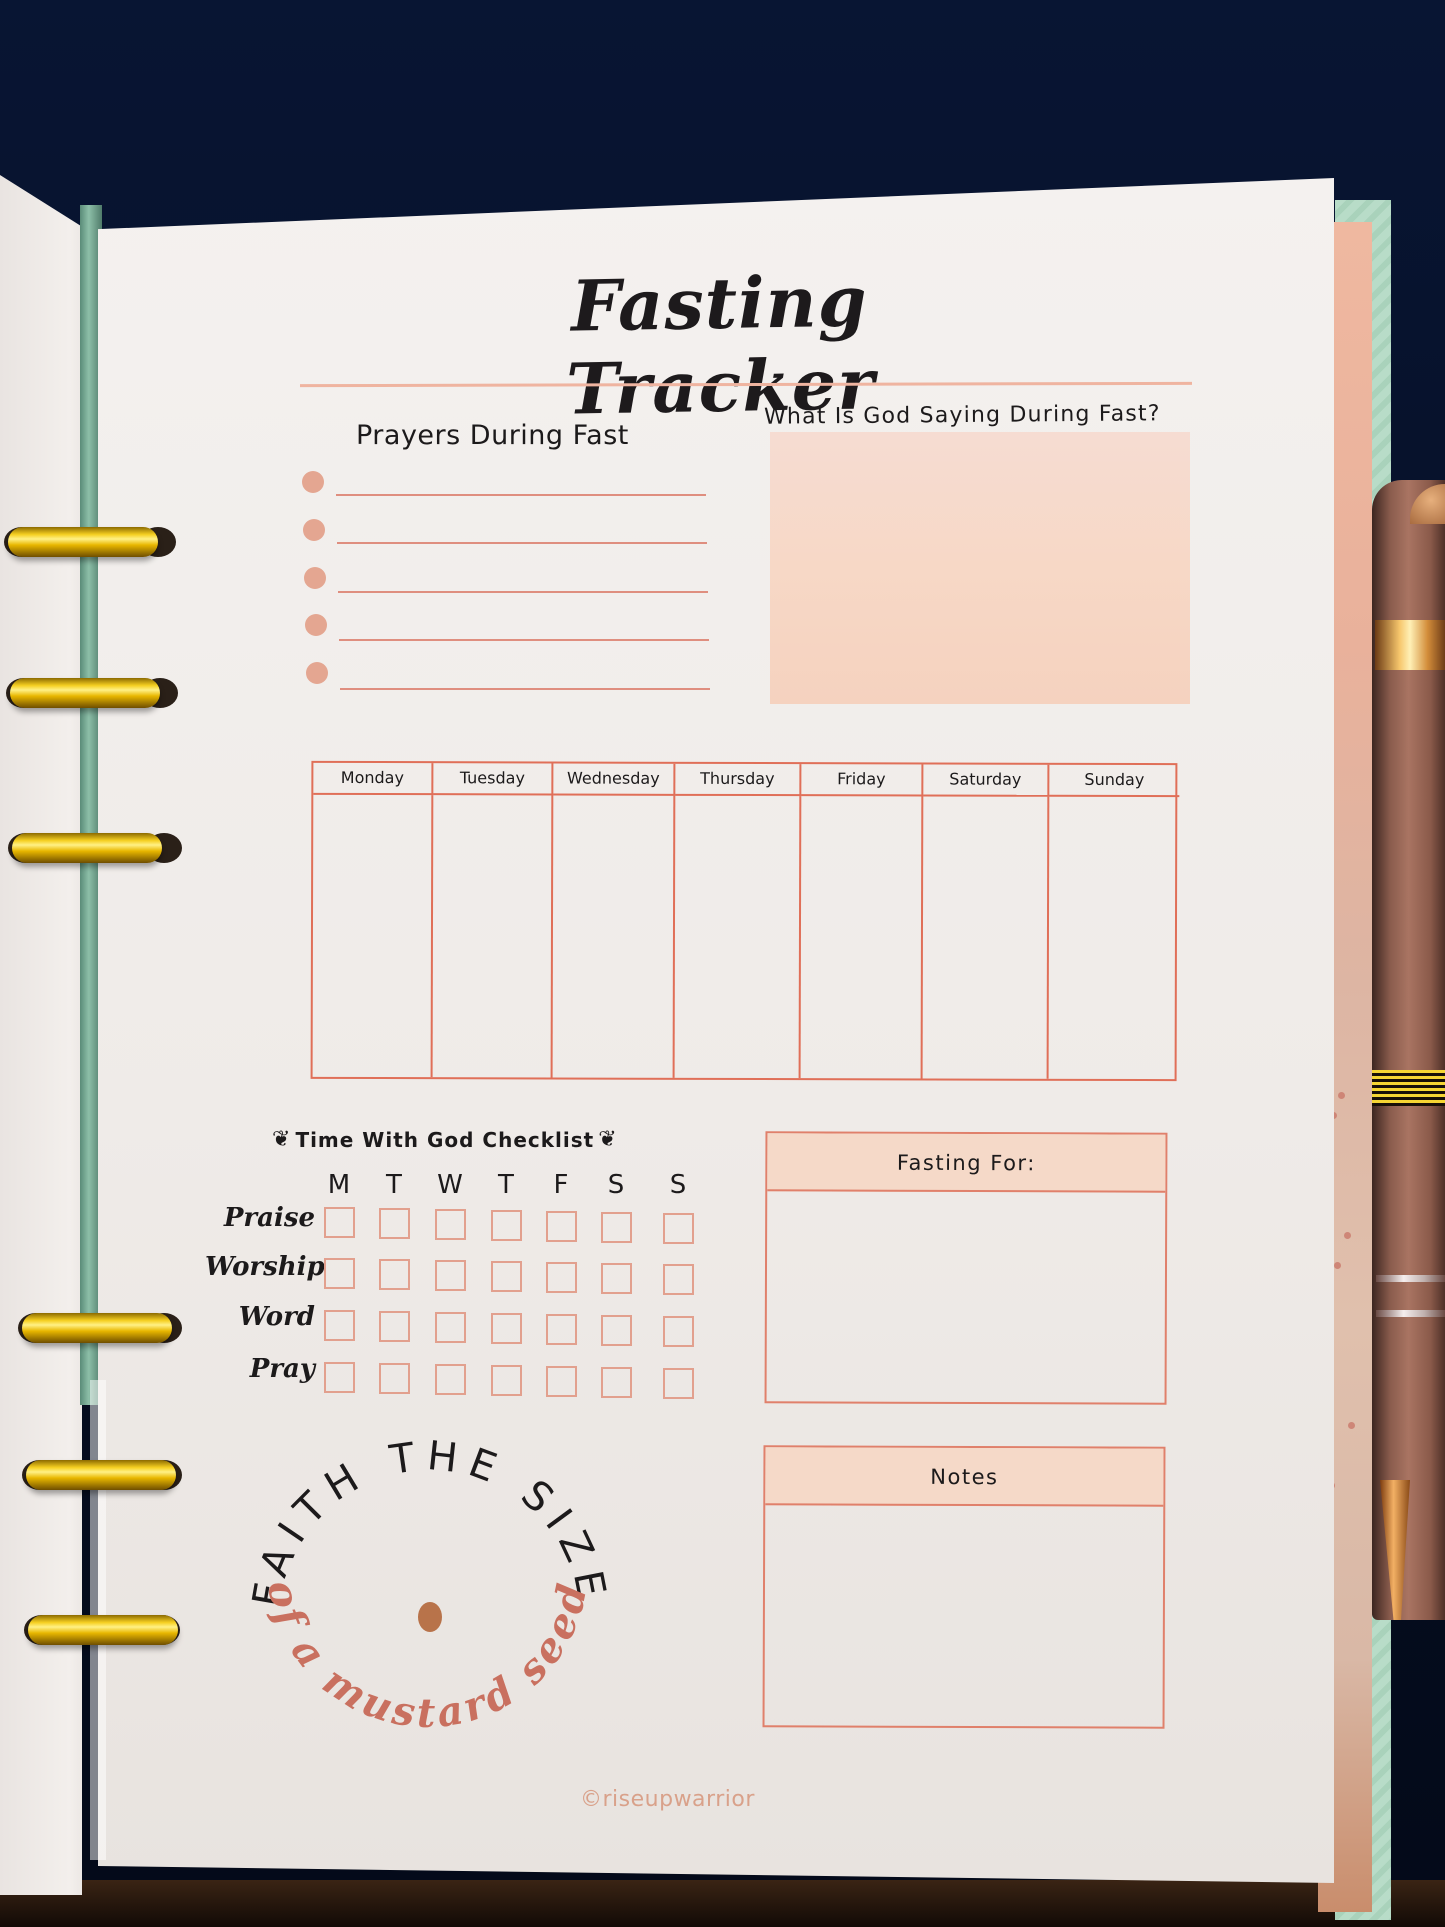 The height and width of the screenshot is (1927, 1445). What do you see at coordinates (493, 779) in the screenshot?
I see `day-header-tuesday: Tuesday` at bounding box center [493, 779].